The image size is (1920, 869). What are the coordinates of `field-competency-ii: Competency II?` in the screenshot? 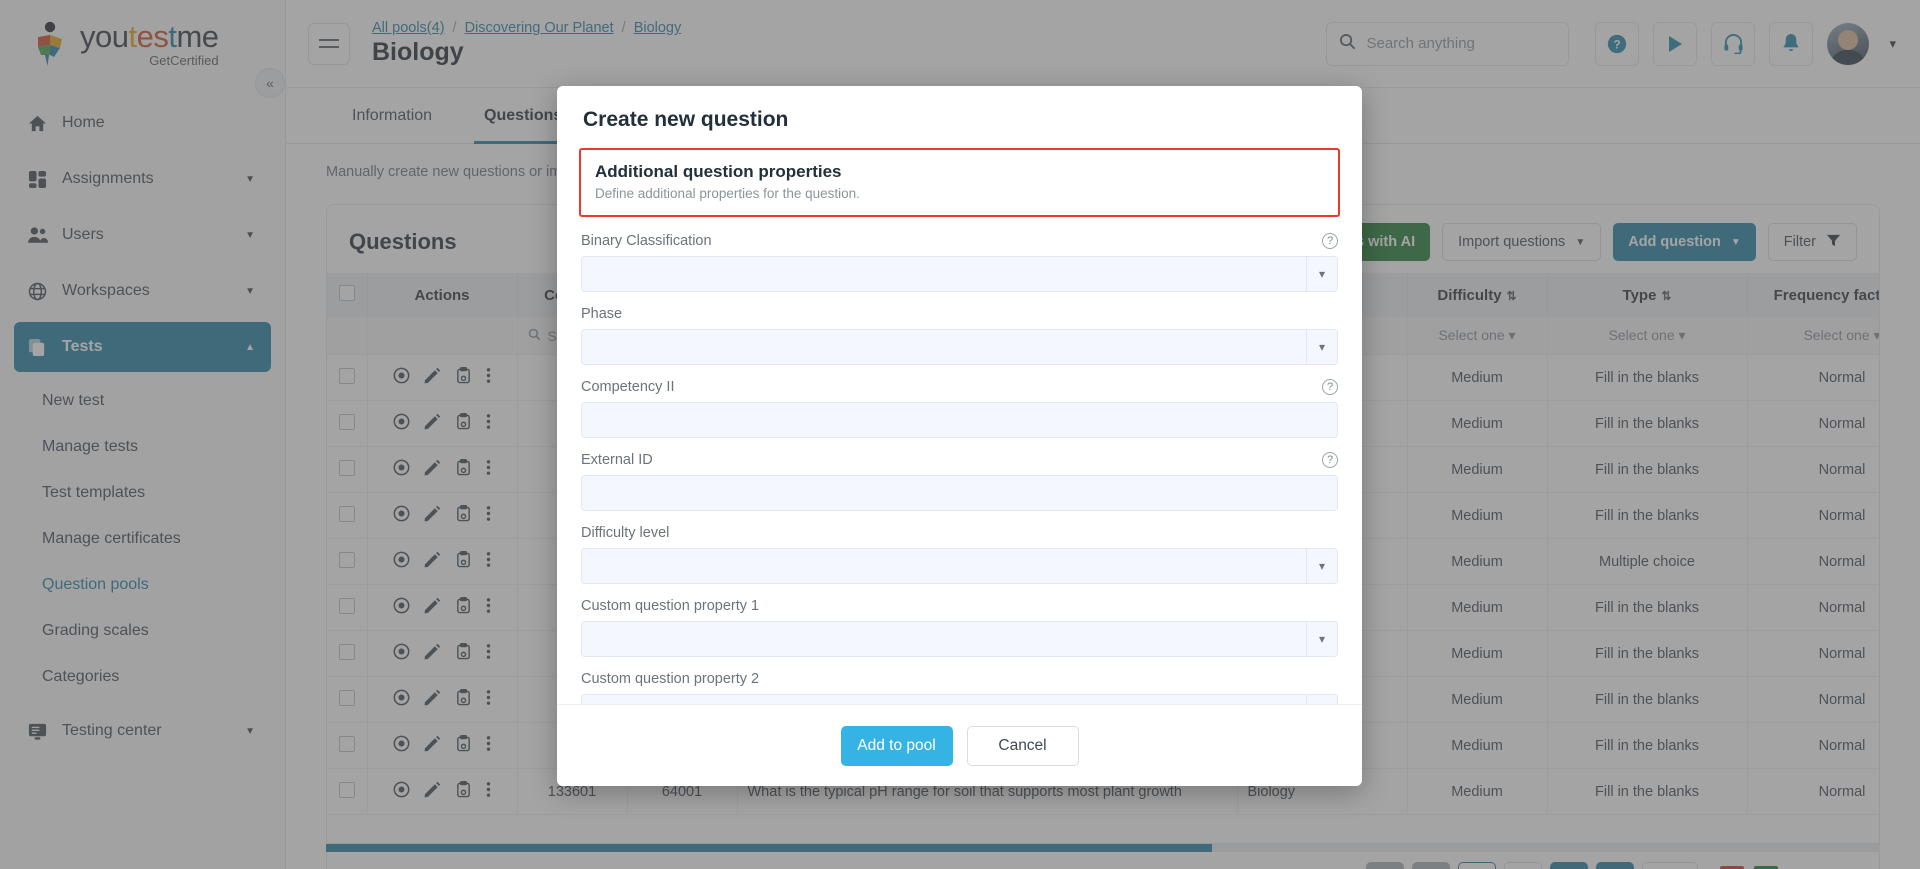 It's located at (959, 408).